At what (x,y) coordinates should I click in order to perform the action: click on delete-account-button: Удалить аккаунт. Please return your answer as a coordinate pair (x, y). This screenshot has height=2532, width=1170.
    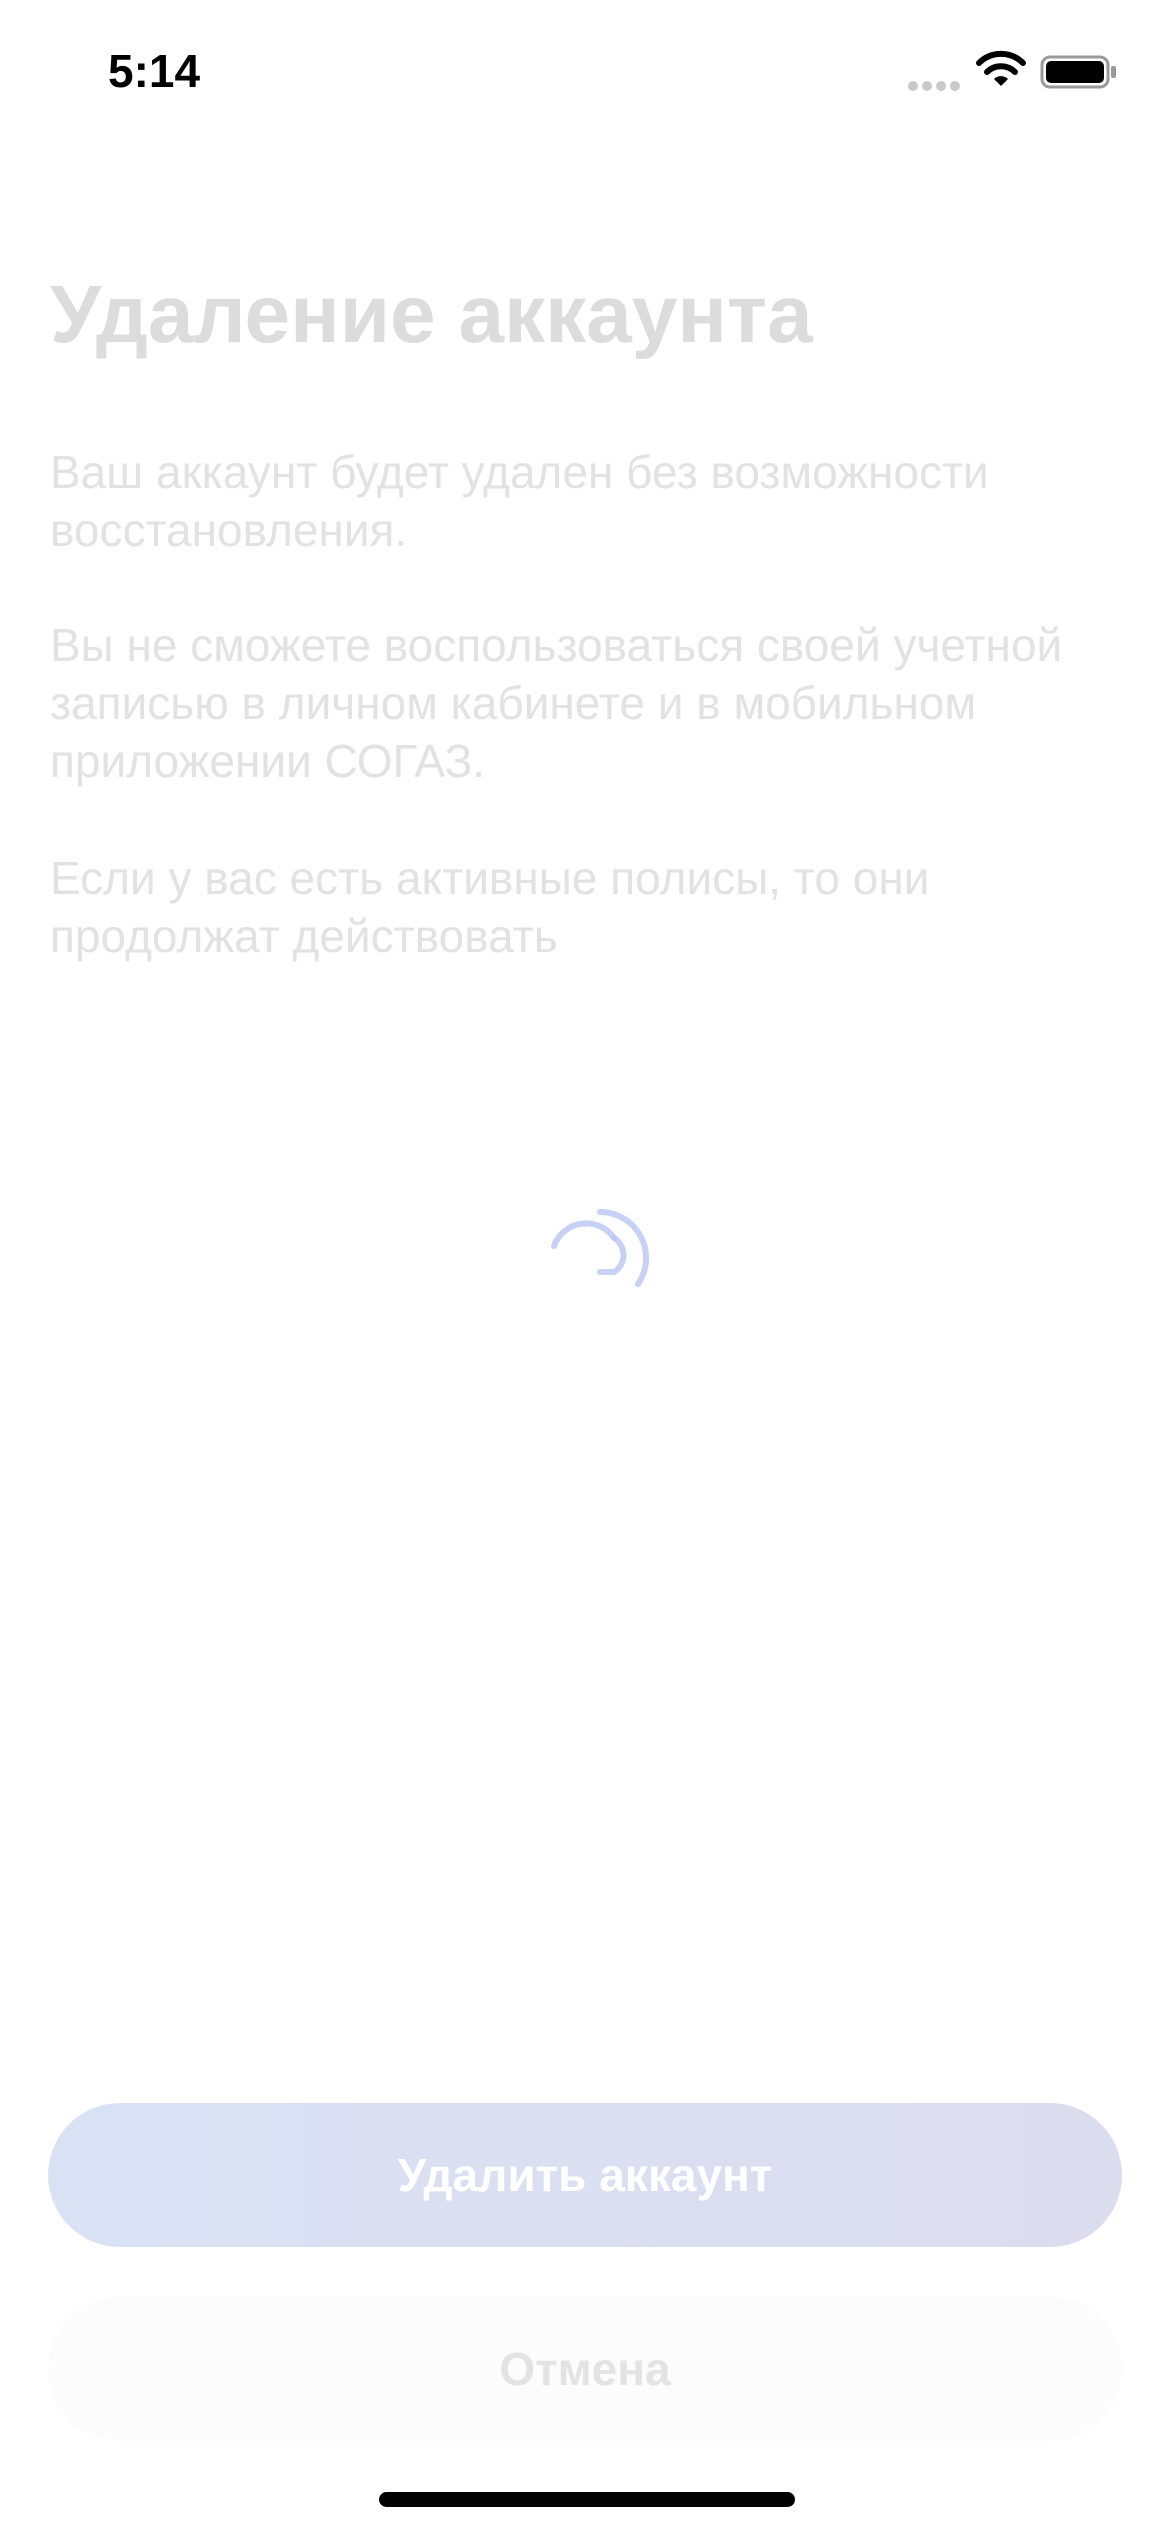
    Looking at the image, I should click on (585, 2175).